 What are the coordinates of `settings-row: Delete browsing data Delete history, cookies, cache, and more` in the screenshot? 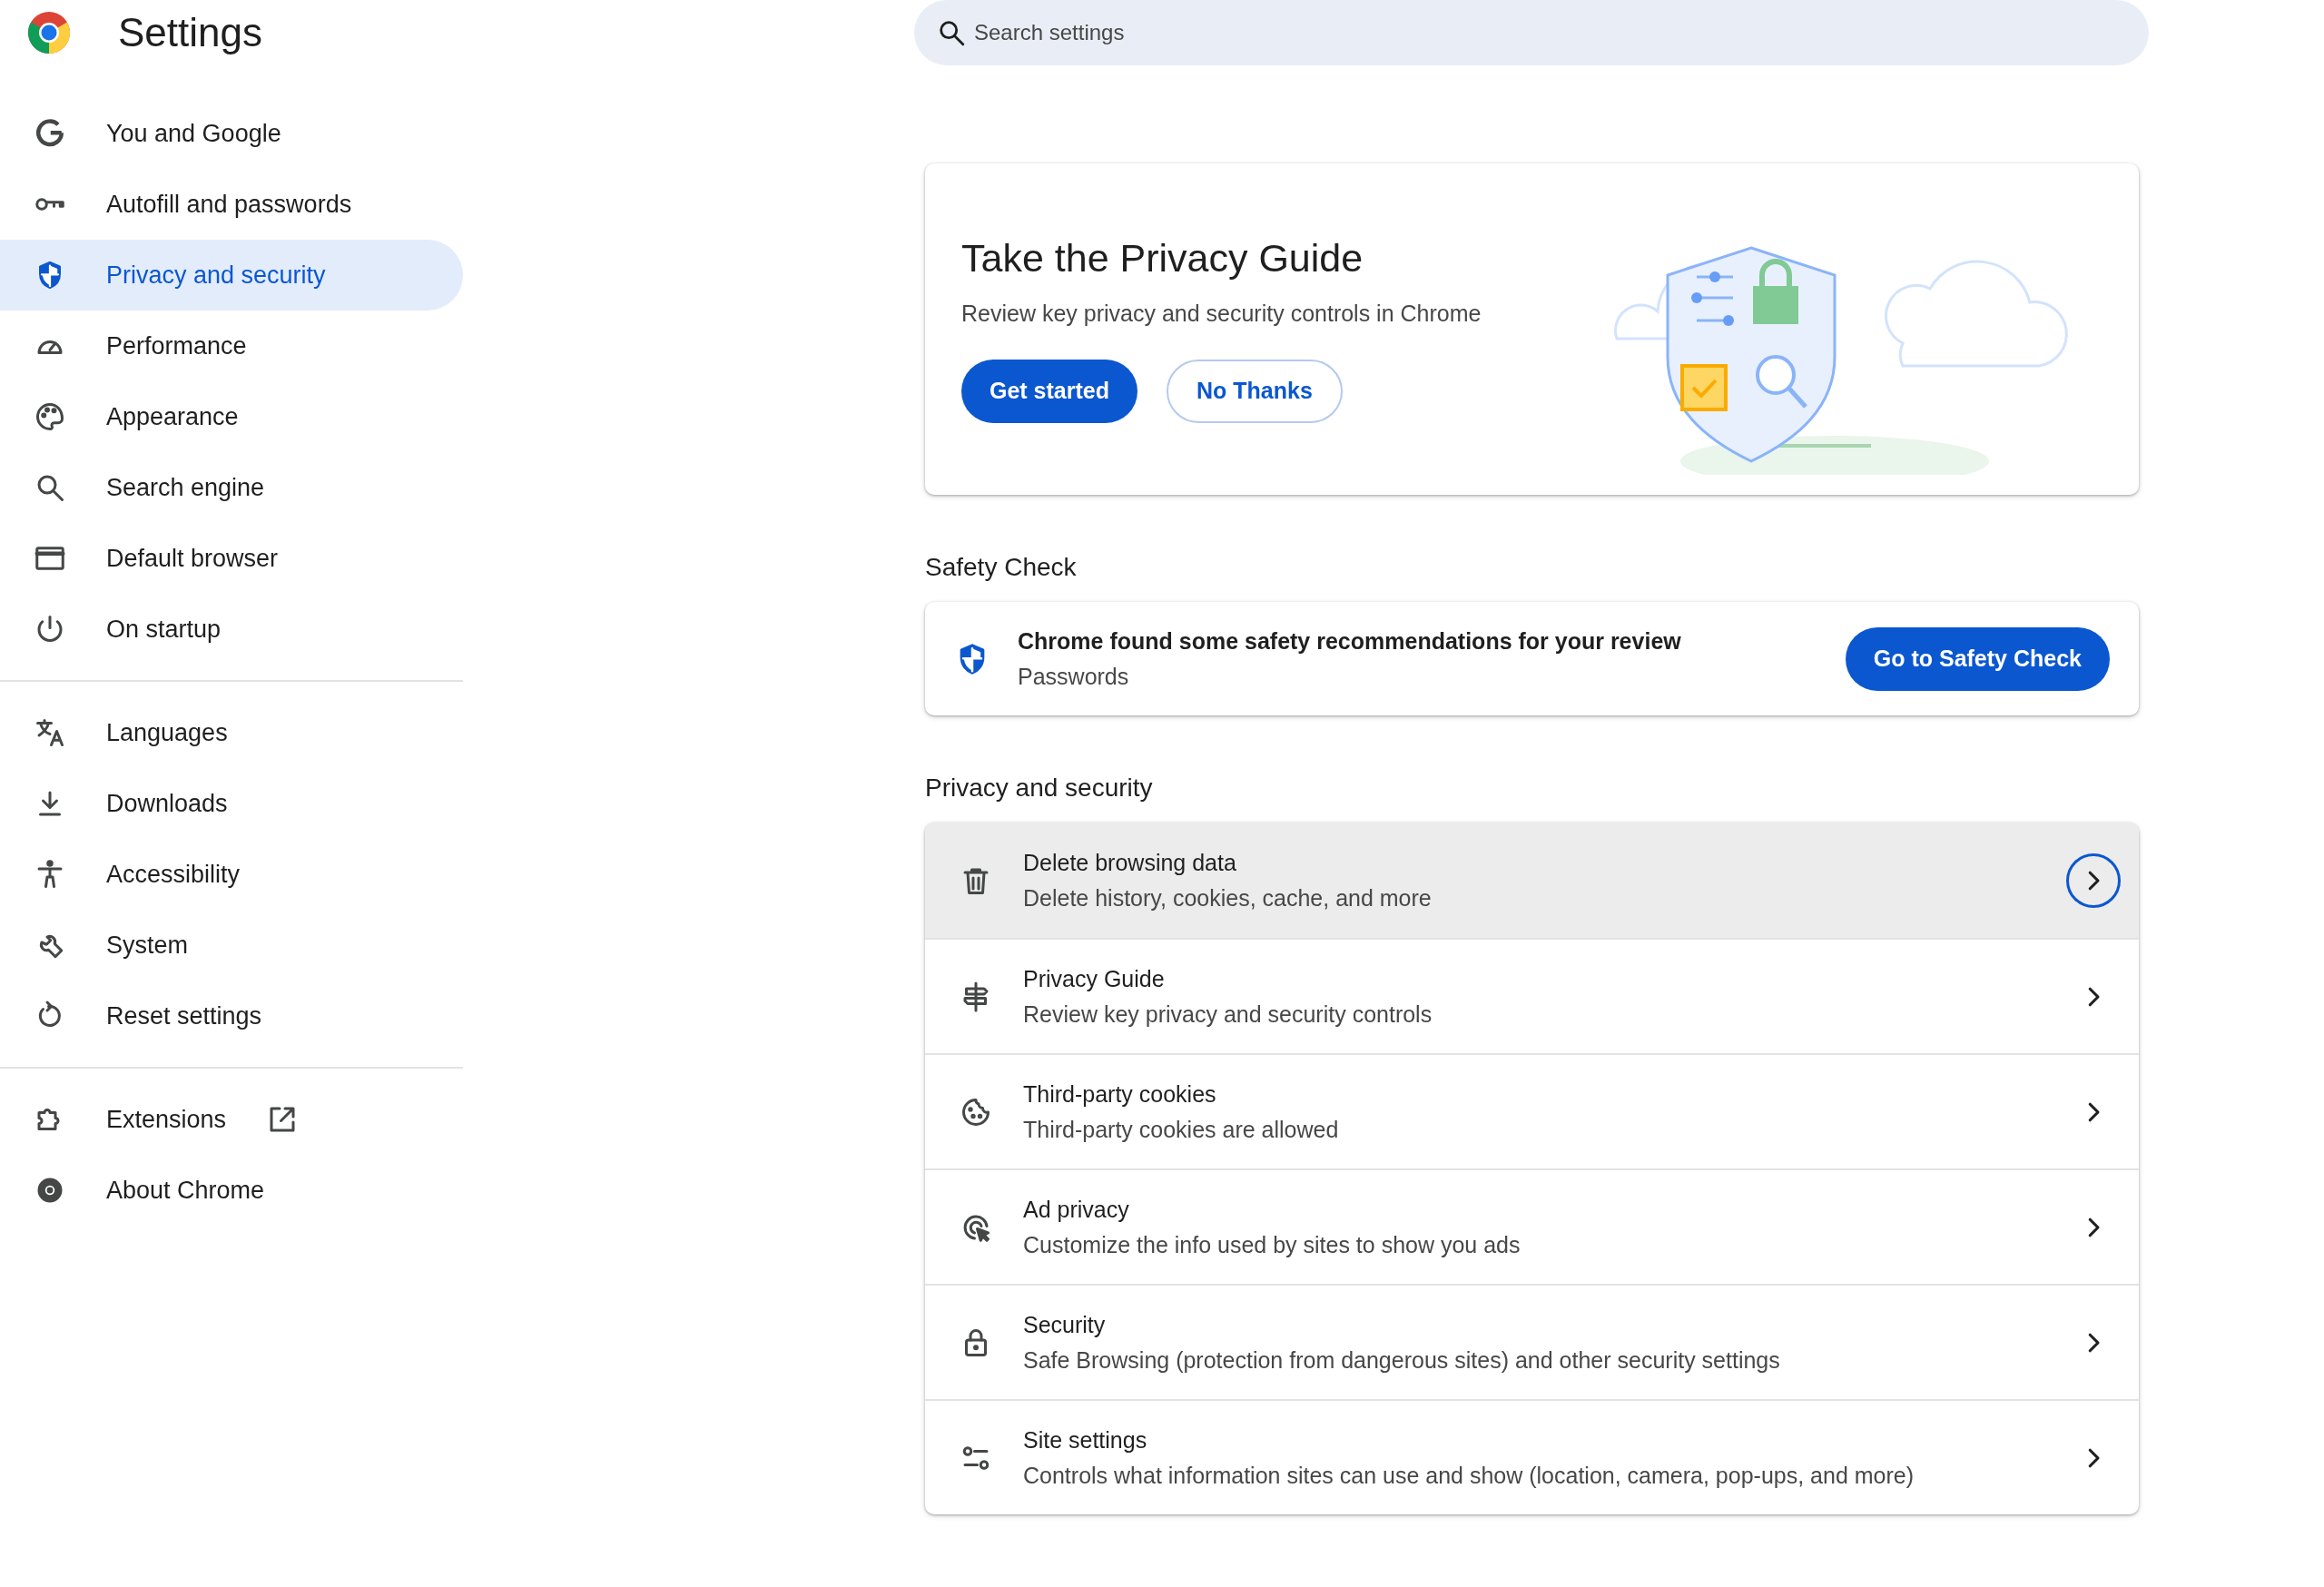 It's located at (1532, 880).